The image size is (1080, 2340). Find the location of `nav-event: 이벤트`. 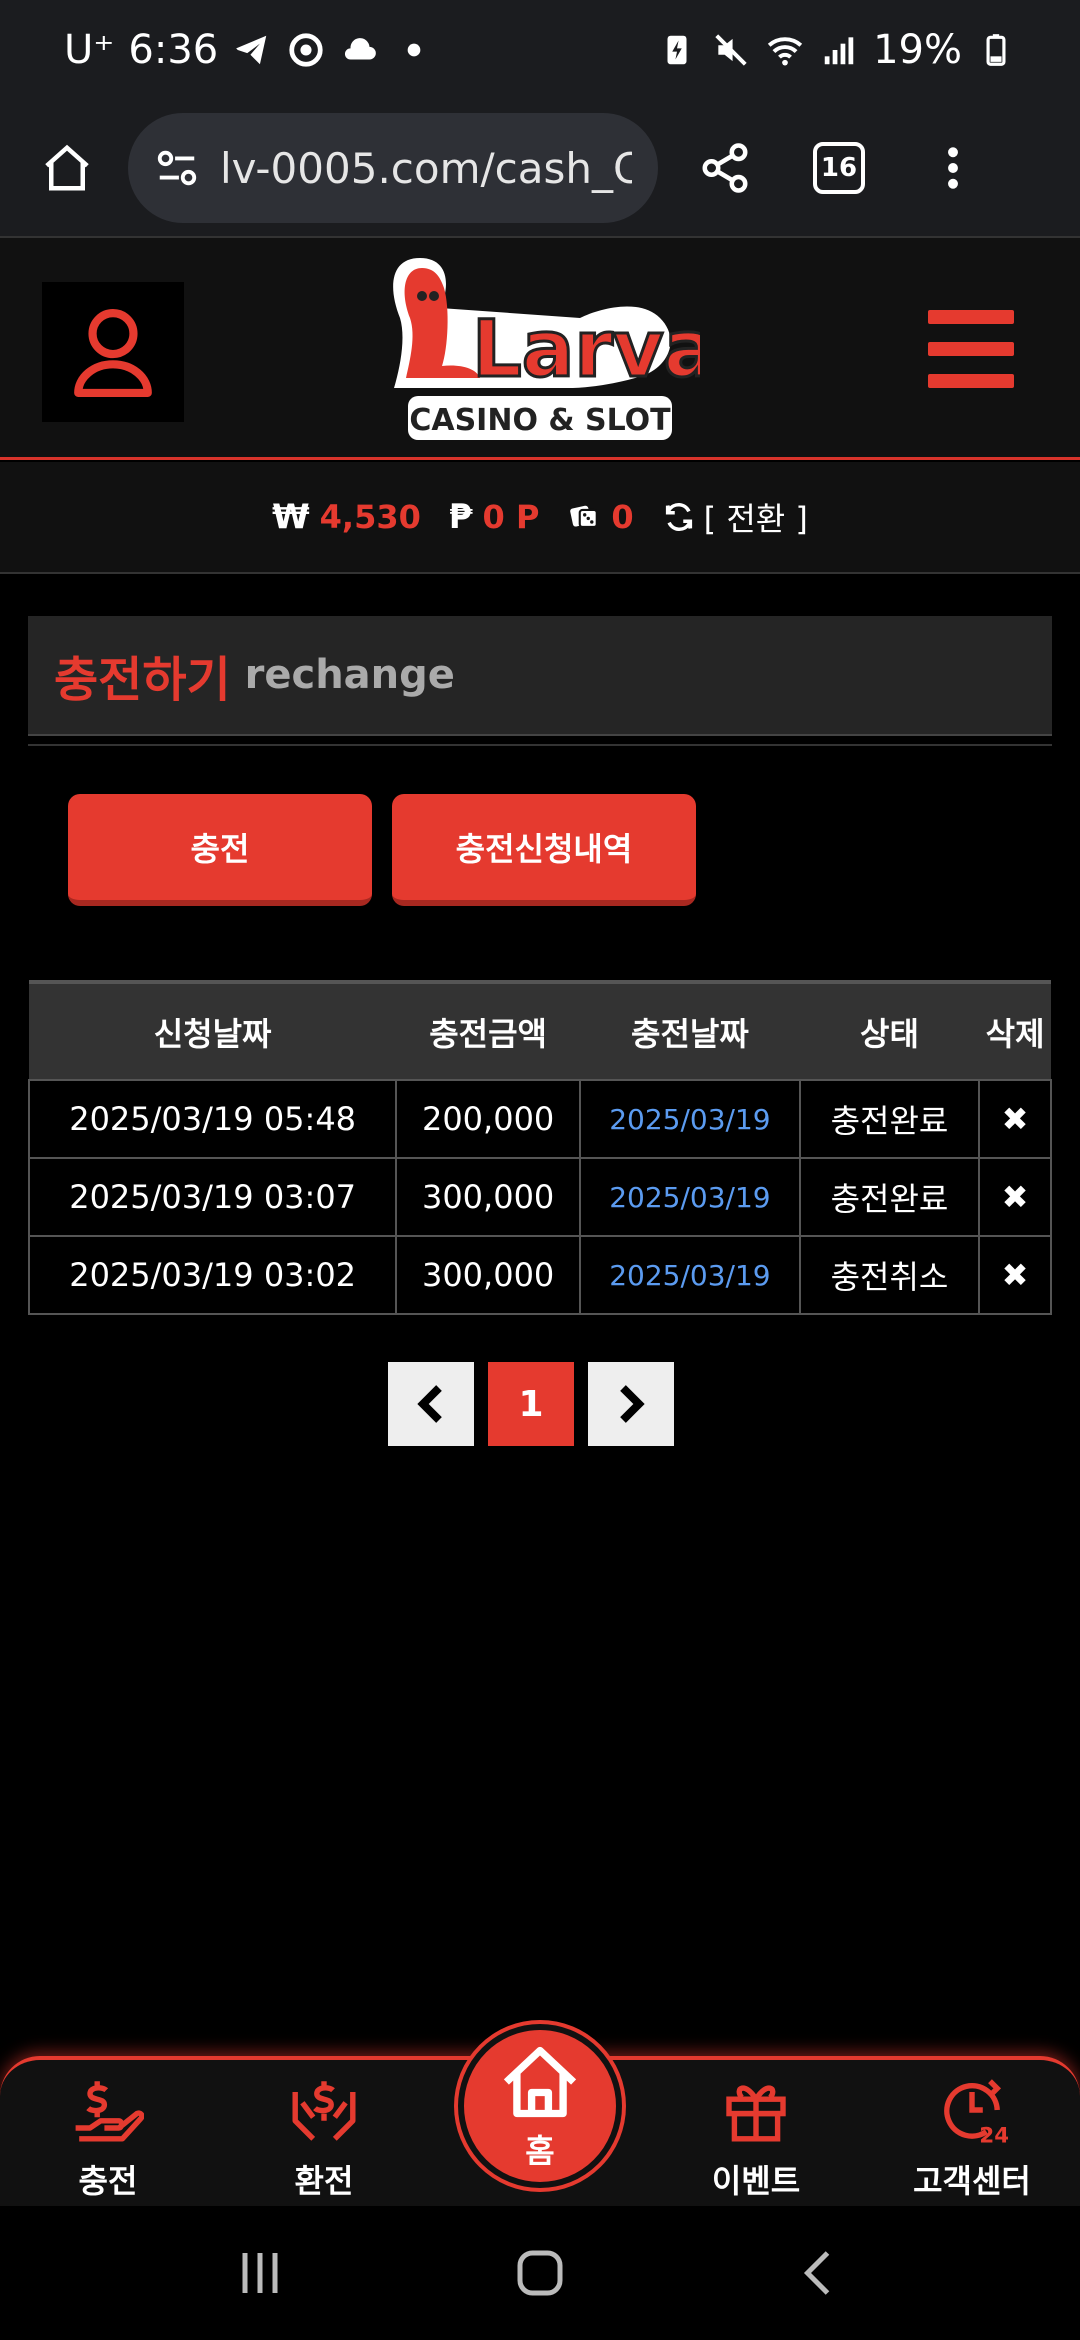

nav-event: 이벤트 is located at coordinates (756, 2138).